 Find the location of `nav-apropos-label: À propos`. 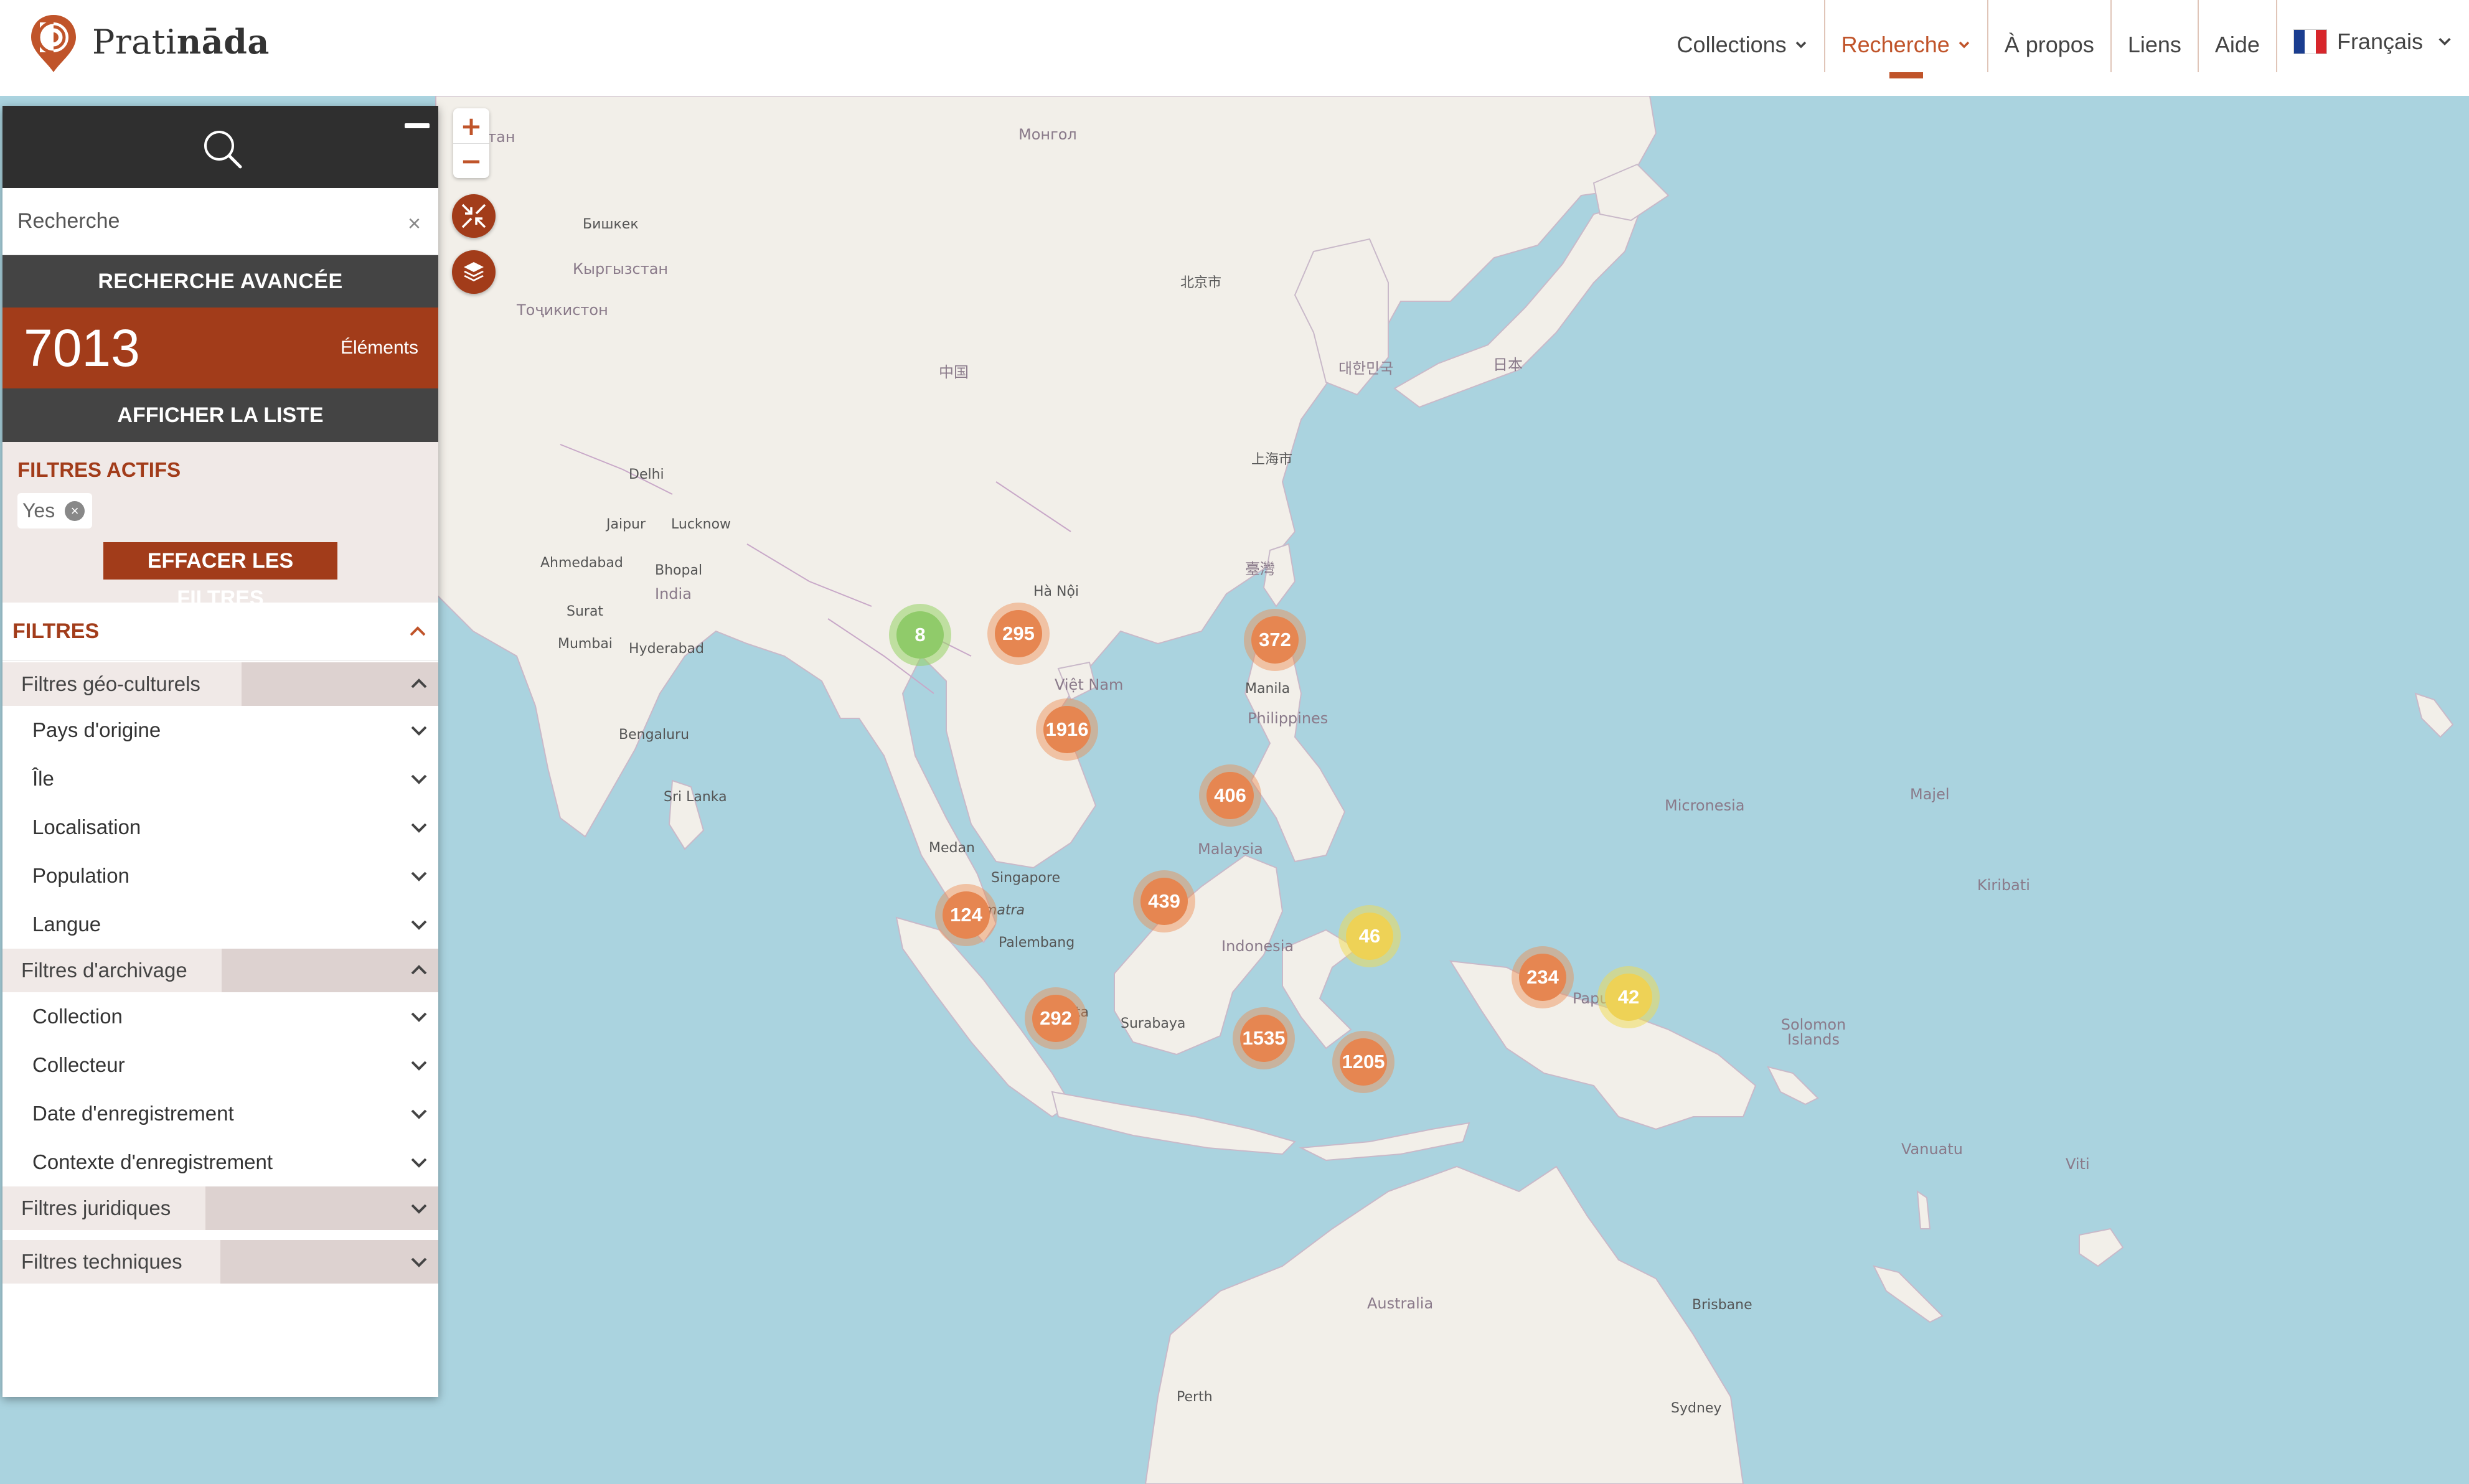

nav-apropos-label: À propos is located at coordinates (2049, 44).